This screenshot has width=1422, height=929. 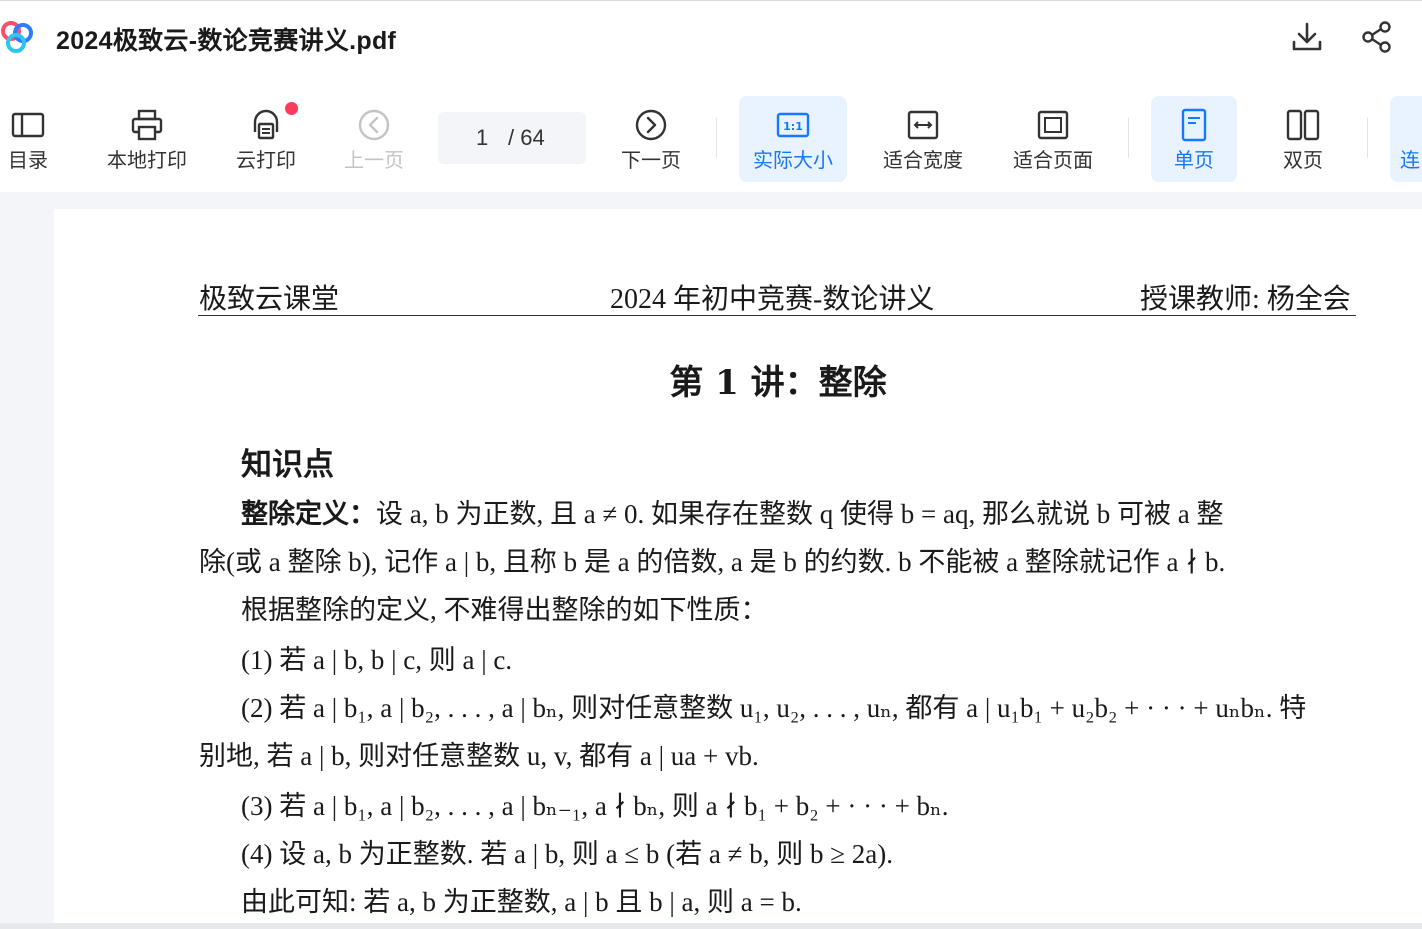 I want to click on toc-icon, so click(x=28, y=125).